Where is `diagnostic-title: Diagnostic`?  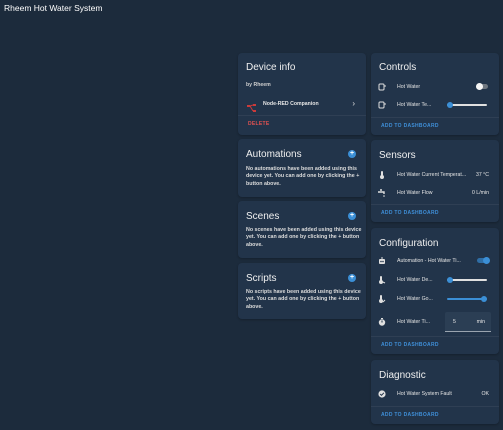 diagnostic-title: Diagnostic is located at coordinates (402, 375).